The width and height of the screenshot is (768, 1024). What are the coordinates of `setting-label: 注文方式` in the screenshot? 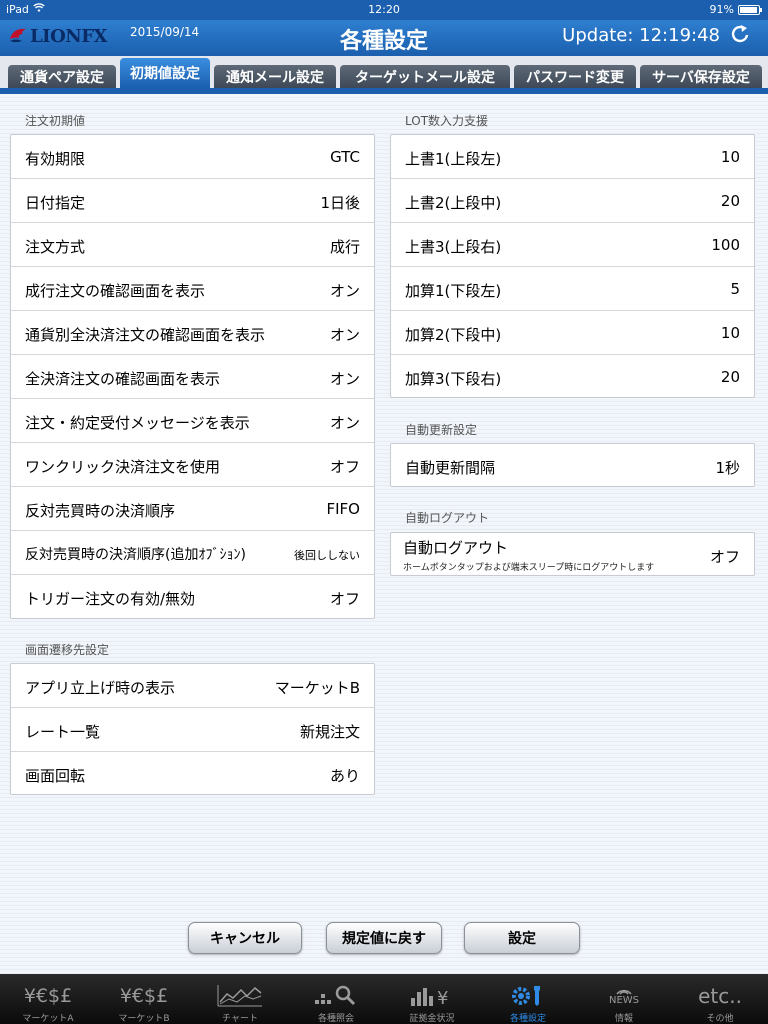 It's located at (55, 247).